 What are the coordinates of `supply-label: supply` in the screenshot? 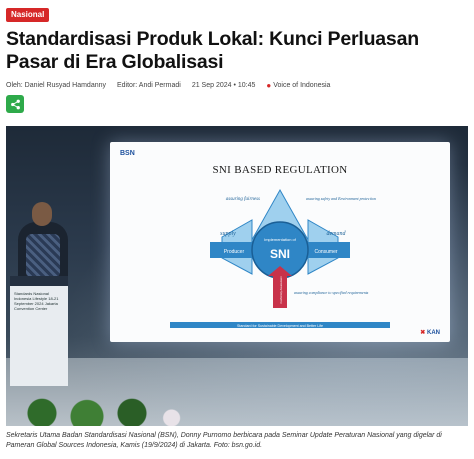 It's located at (228, 234).